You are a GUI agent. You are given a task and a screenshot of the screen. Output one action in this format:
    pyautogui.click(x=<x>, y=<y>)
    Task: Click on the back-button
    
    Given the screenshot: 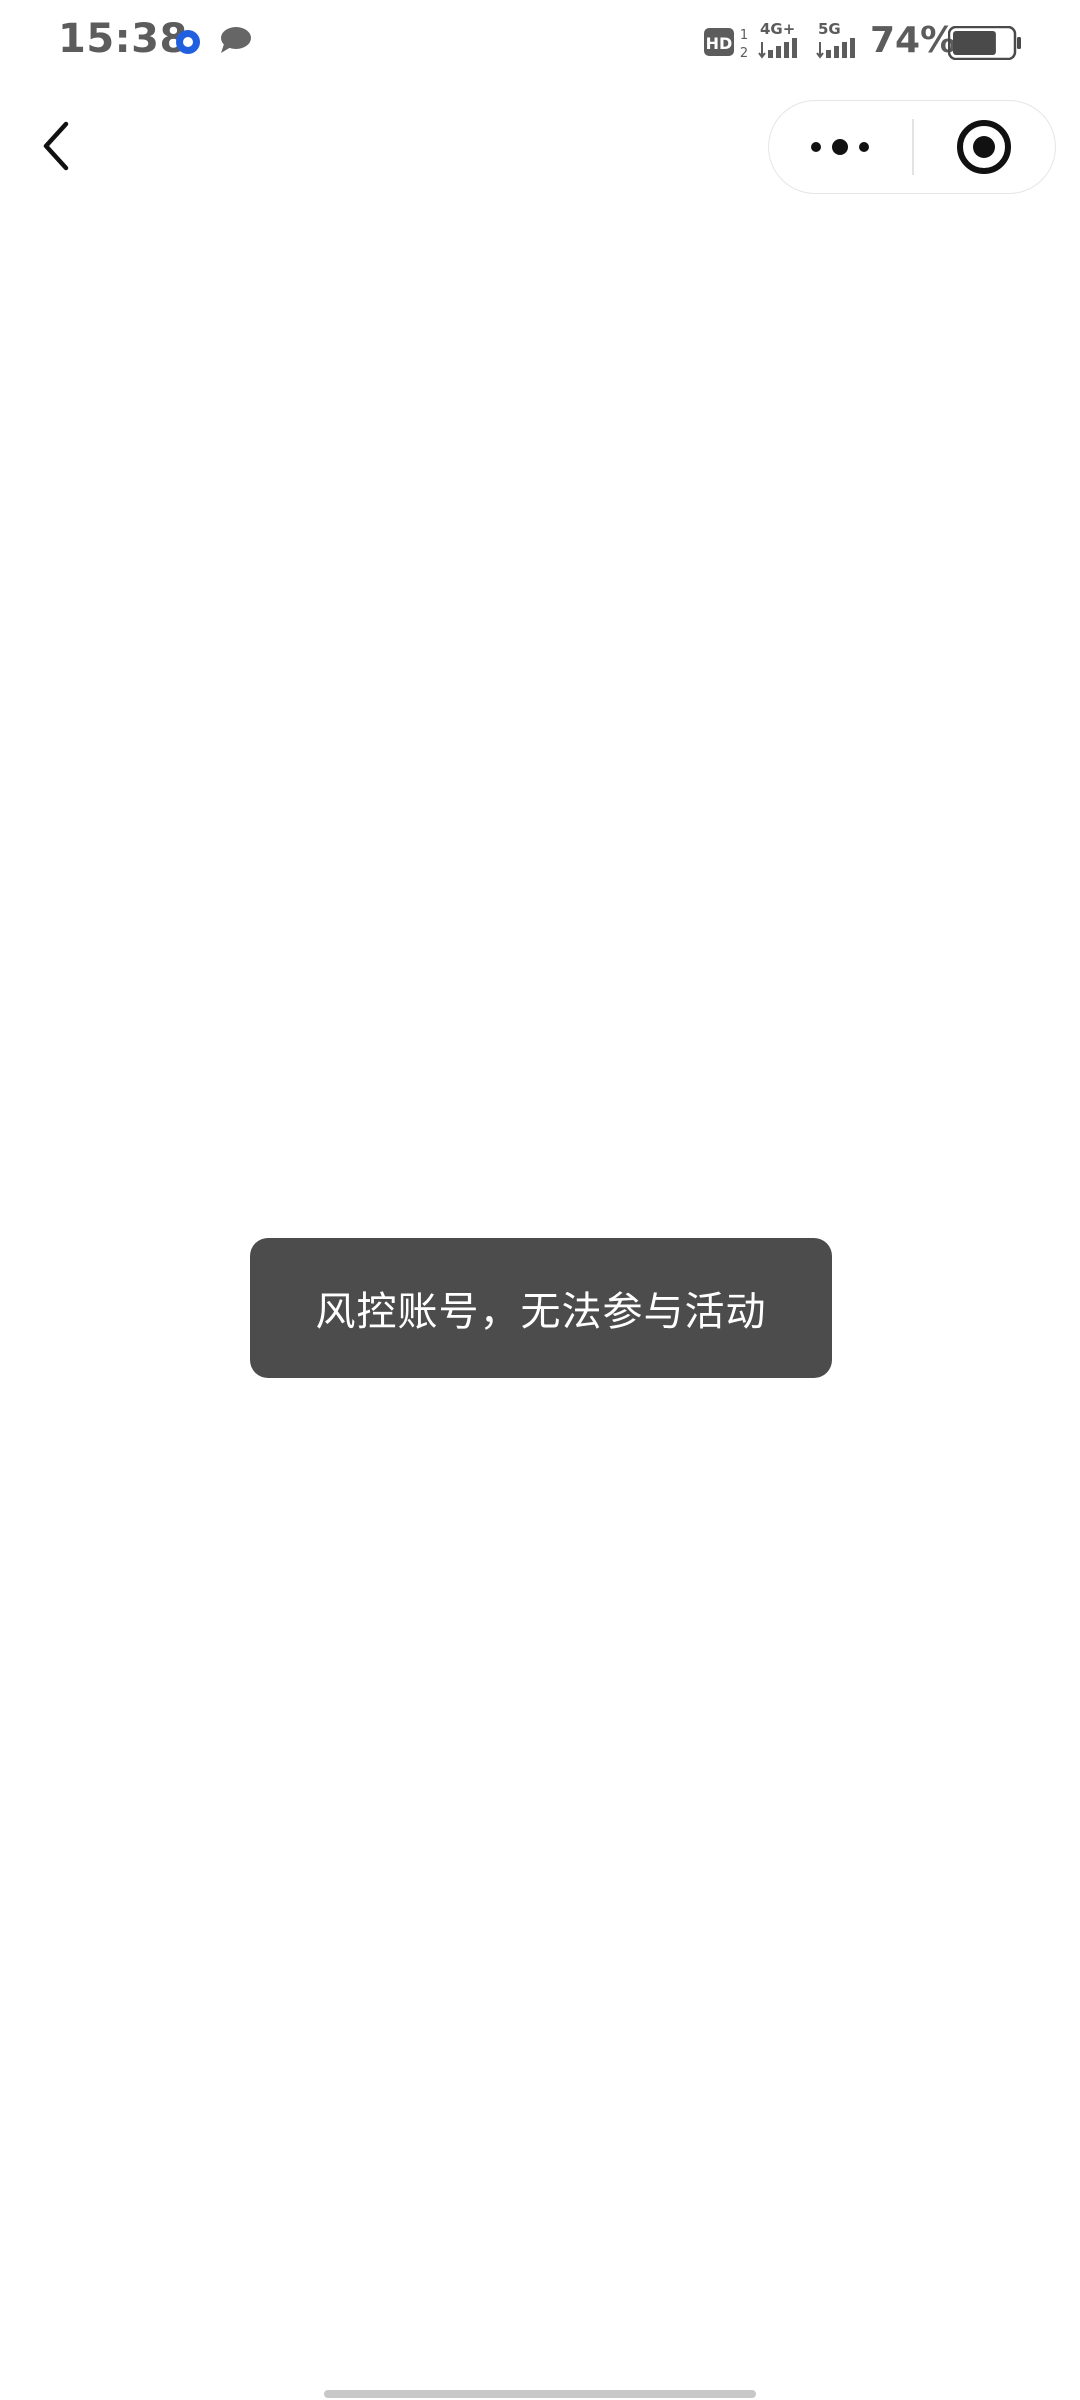 What is the action you would take?
    pyautogui.click(x=60, y=146)
    